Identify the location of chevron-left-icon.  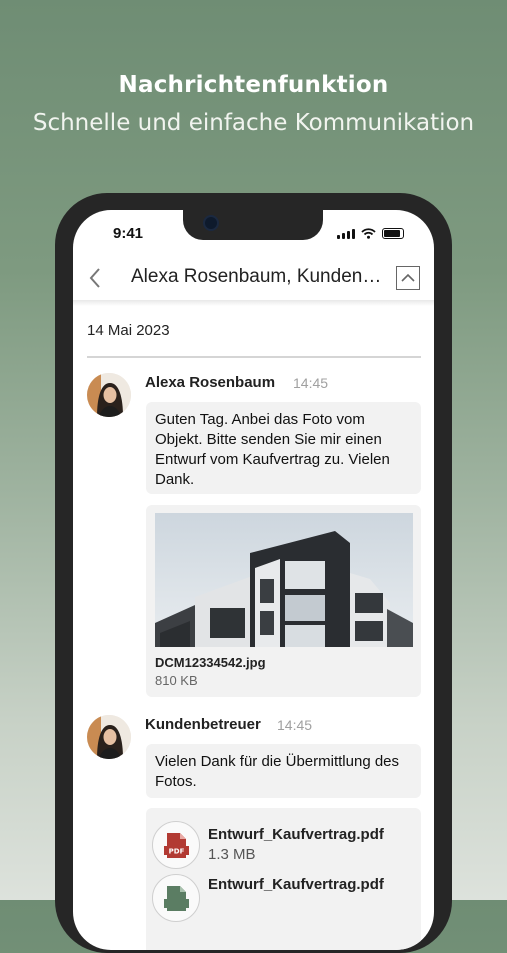
(94, 278).